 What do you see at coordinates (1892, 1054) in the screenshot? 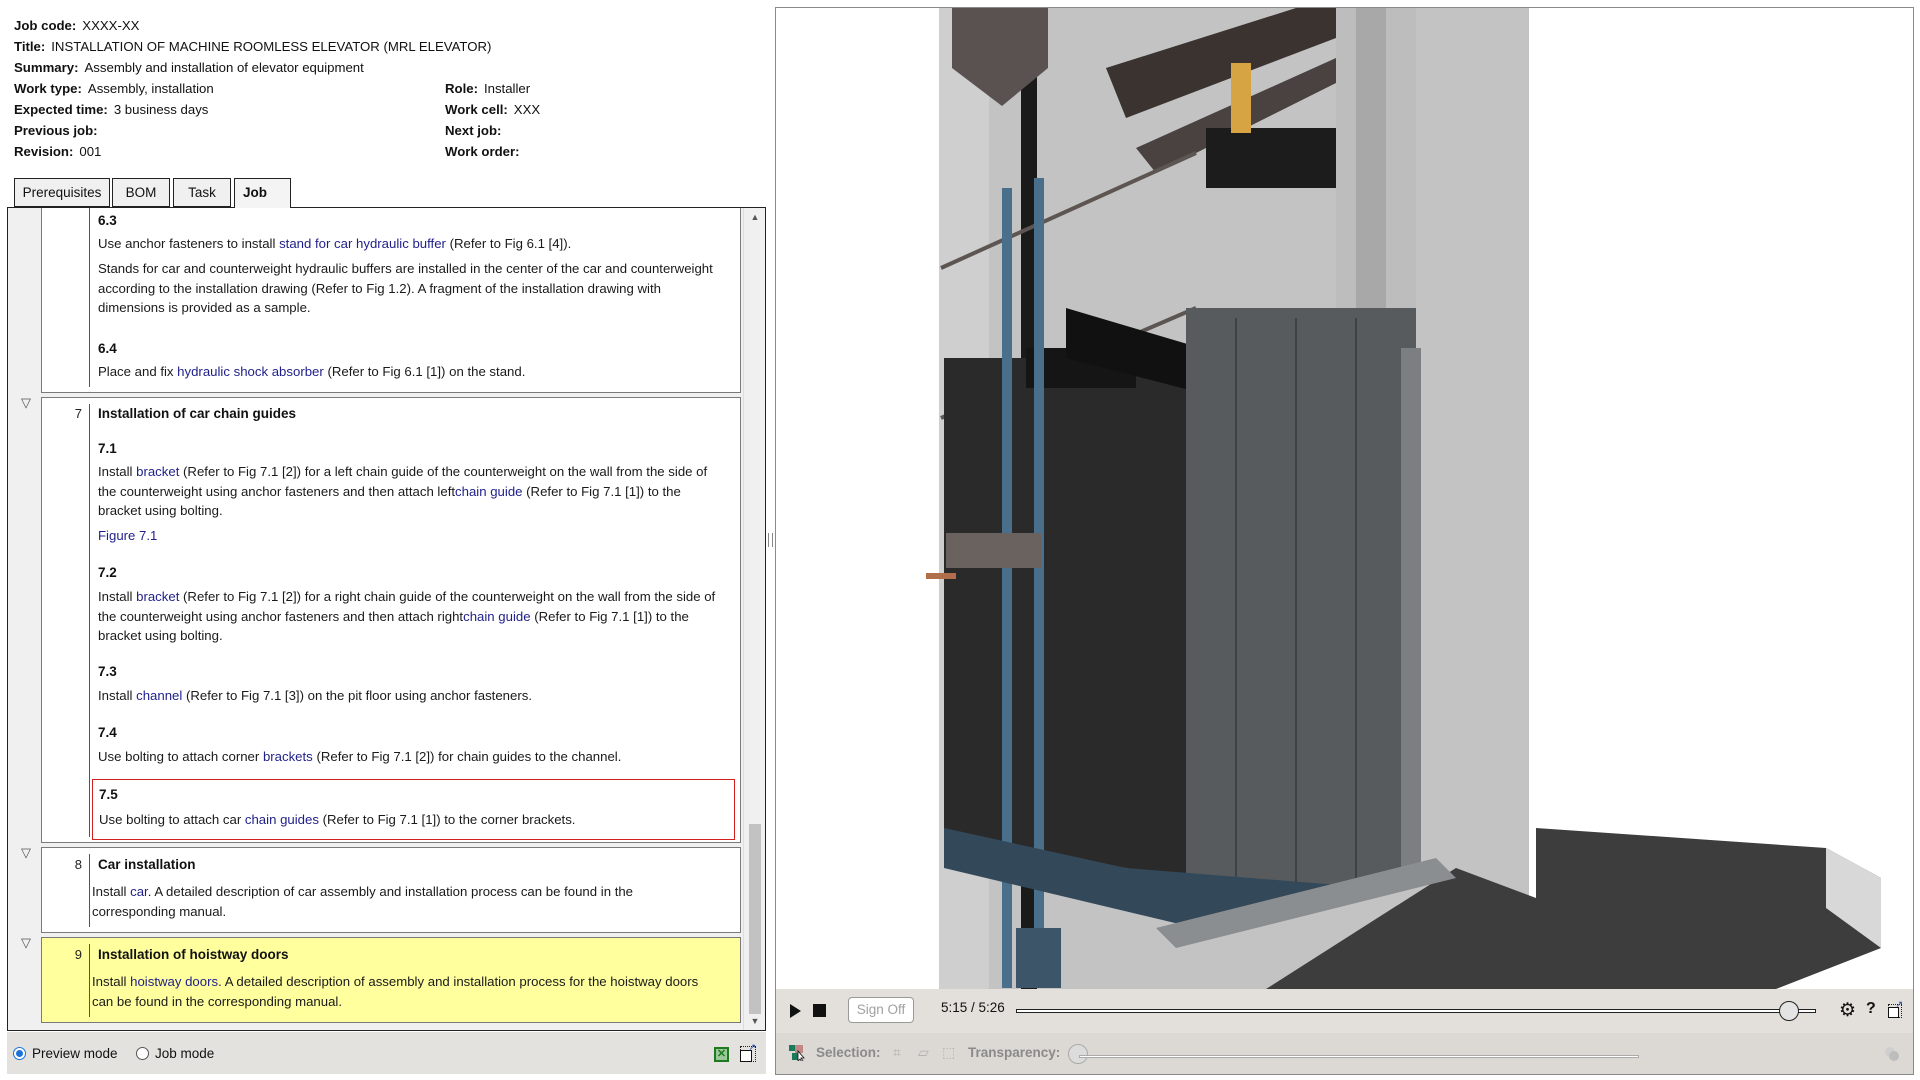
I see `materials-icon` at bounding box center [1892, 1054].